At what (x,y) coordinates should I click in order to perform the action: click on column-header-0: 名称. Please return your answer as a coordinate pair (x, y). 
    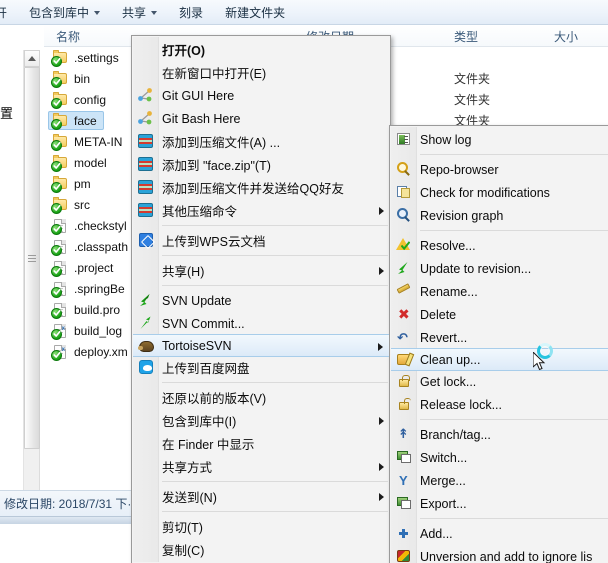
    Looking at the image, I should click on (68, 36).